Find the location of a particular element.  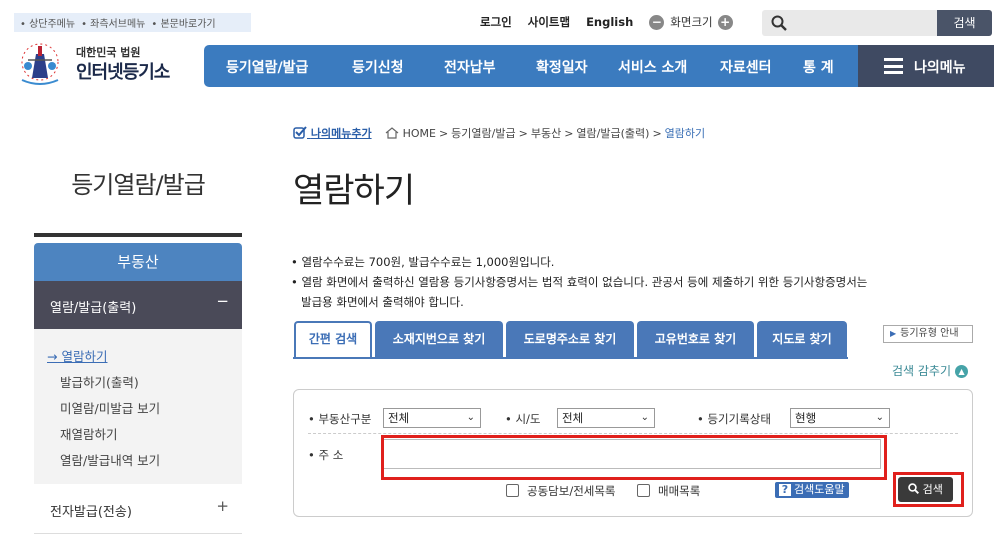

skip-link-main-menu: • 상단주메뉴 is located at coordinates (47, 22).